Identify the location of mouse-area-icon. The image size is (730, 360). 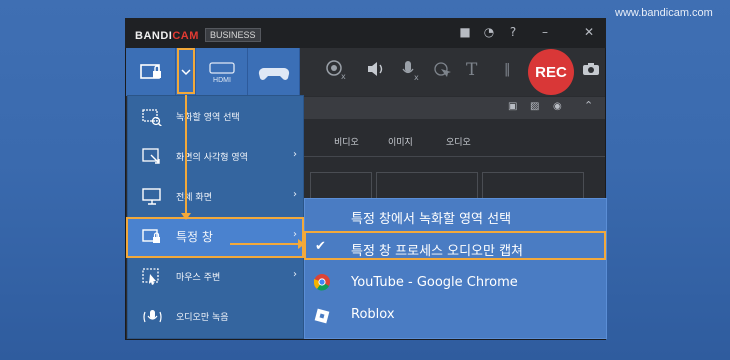
(150, 276).